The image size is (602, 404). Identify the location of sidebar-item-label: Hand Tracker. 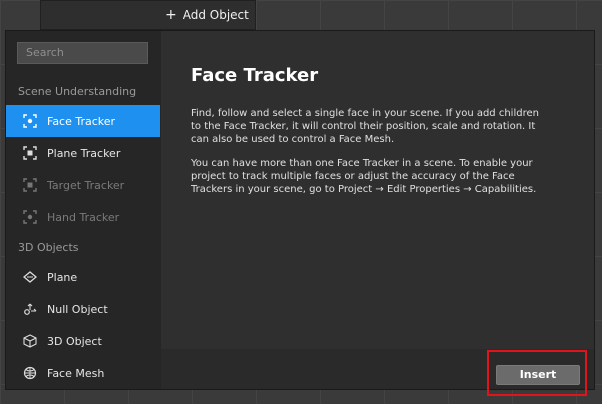
(83, 217).